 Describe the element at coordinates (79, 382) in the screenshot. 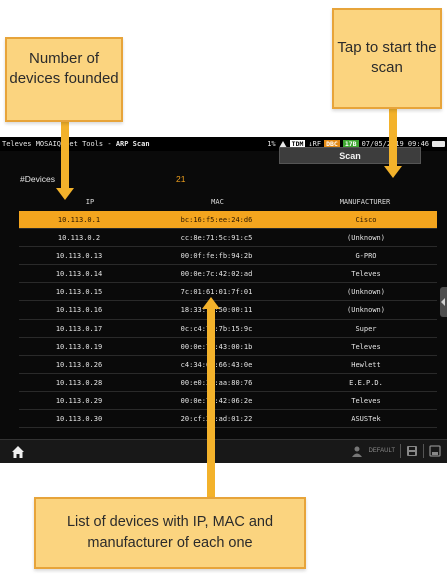

I see `cell-ip: 10.113.0.28` at that location.